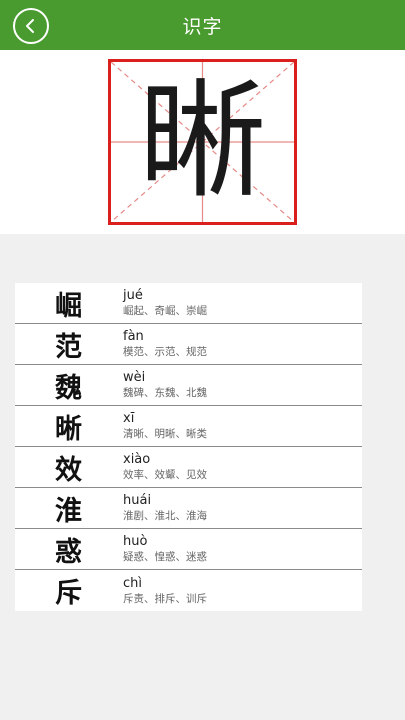 The width and height of the screenshot is (405, 720). I want to click on list-item-pinyin: huái, so click(137, 500).